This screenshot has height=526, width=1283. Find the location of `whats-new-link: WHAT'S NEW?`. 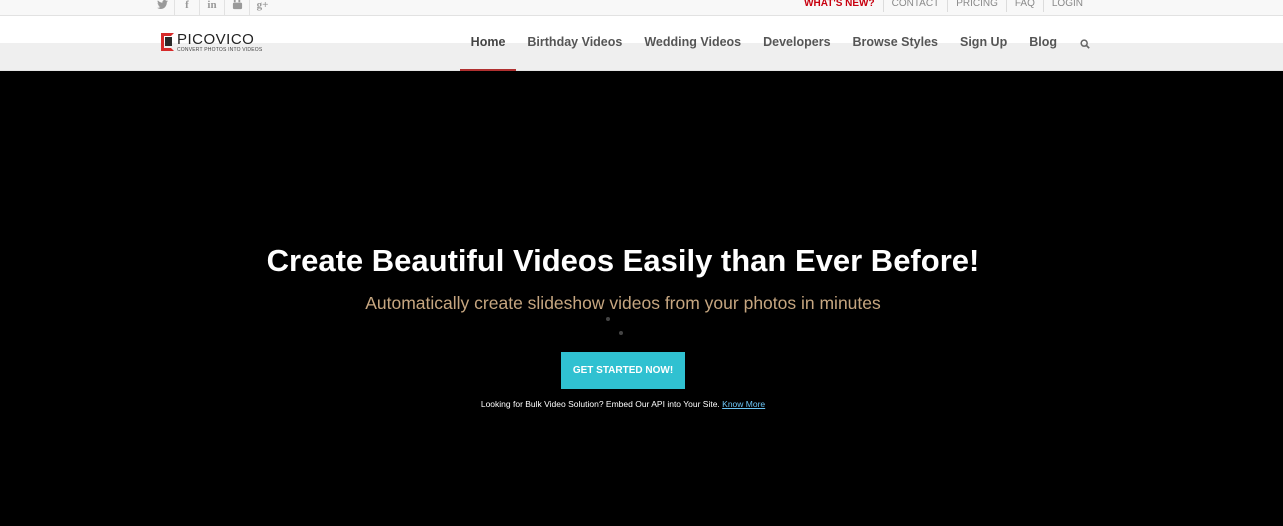

whats-new-link: WHAT'S NEW? is located at coordinates (839, 6).